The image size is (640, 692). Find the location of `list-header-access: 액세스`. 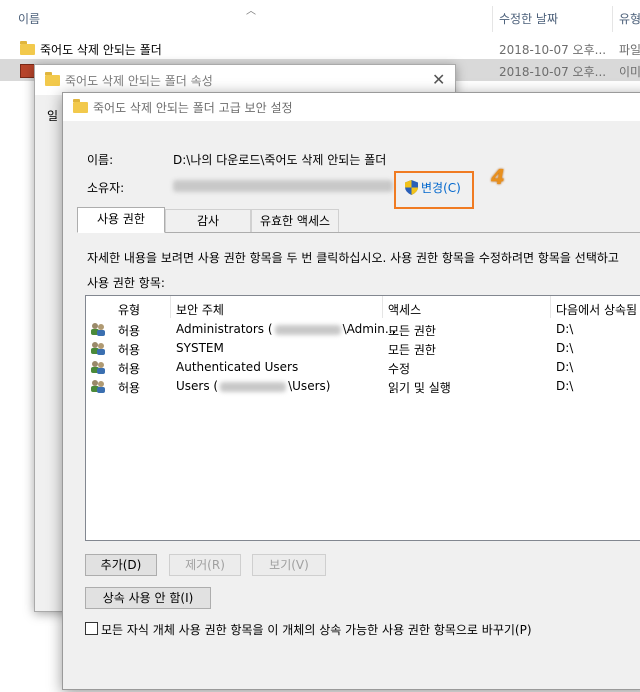

list-header-access: 액세스 is located at coordinates (404, 309).